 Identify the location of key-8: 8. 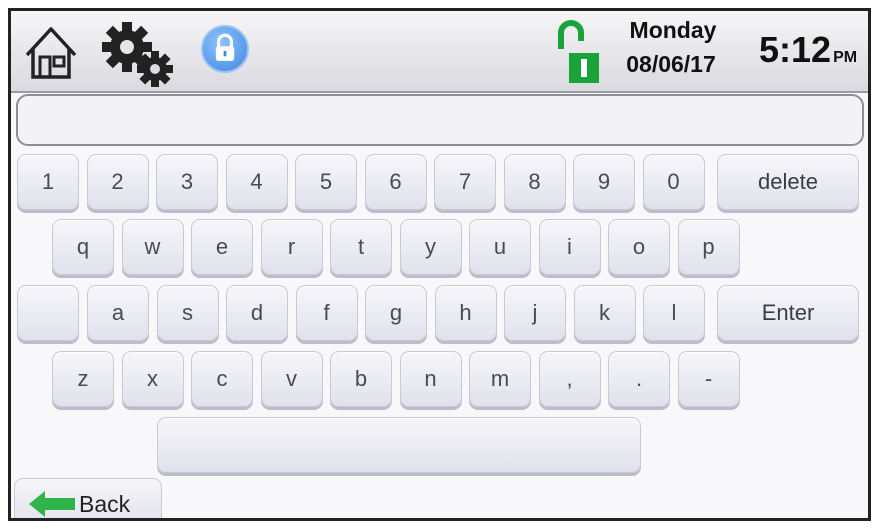
(534, 182).